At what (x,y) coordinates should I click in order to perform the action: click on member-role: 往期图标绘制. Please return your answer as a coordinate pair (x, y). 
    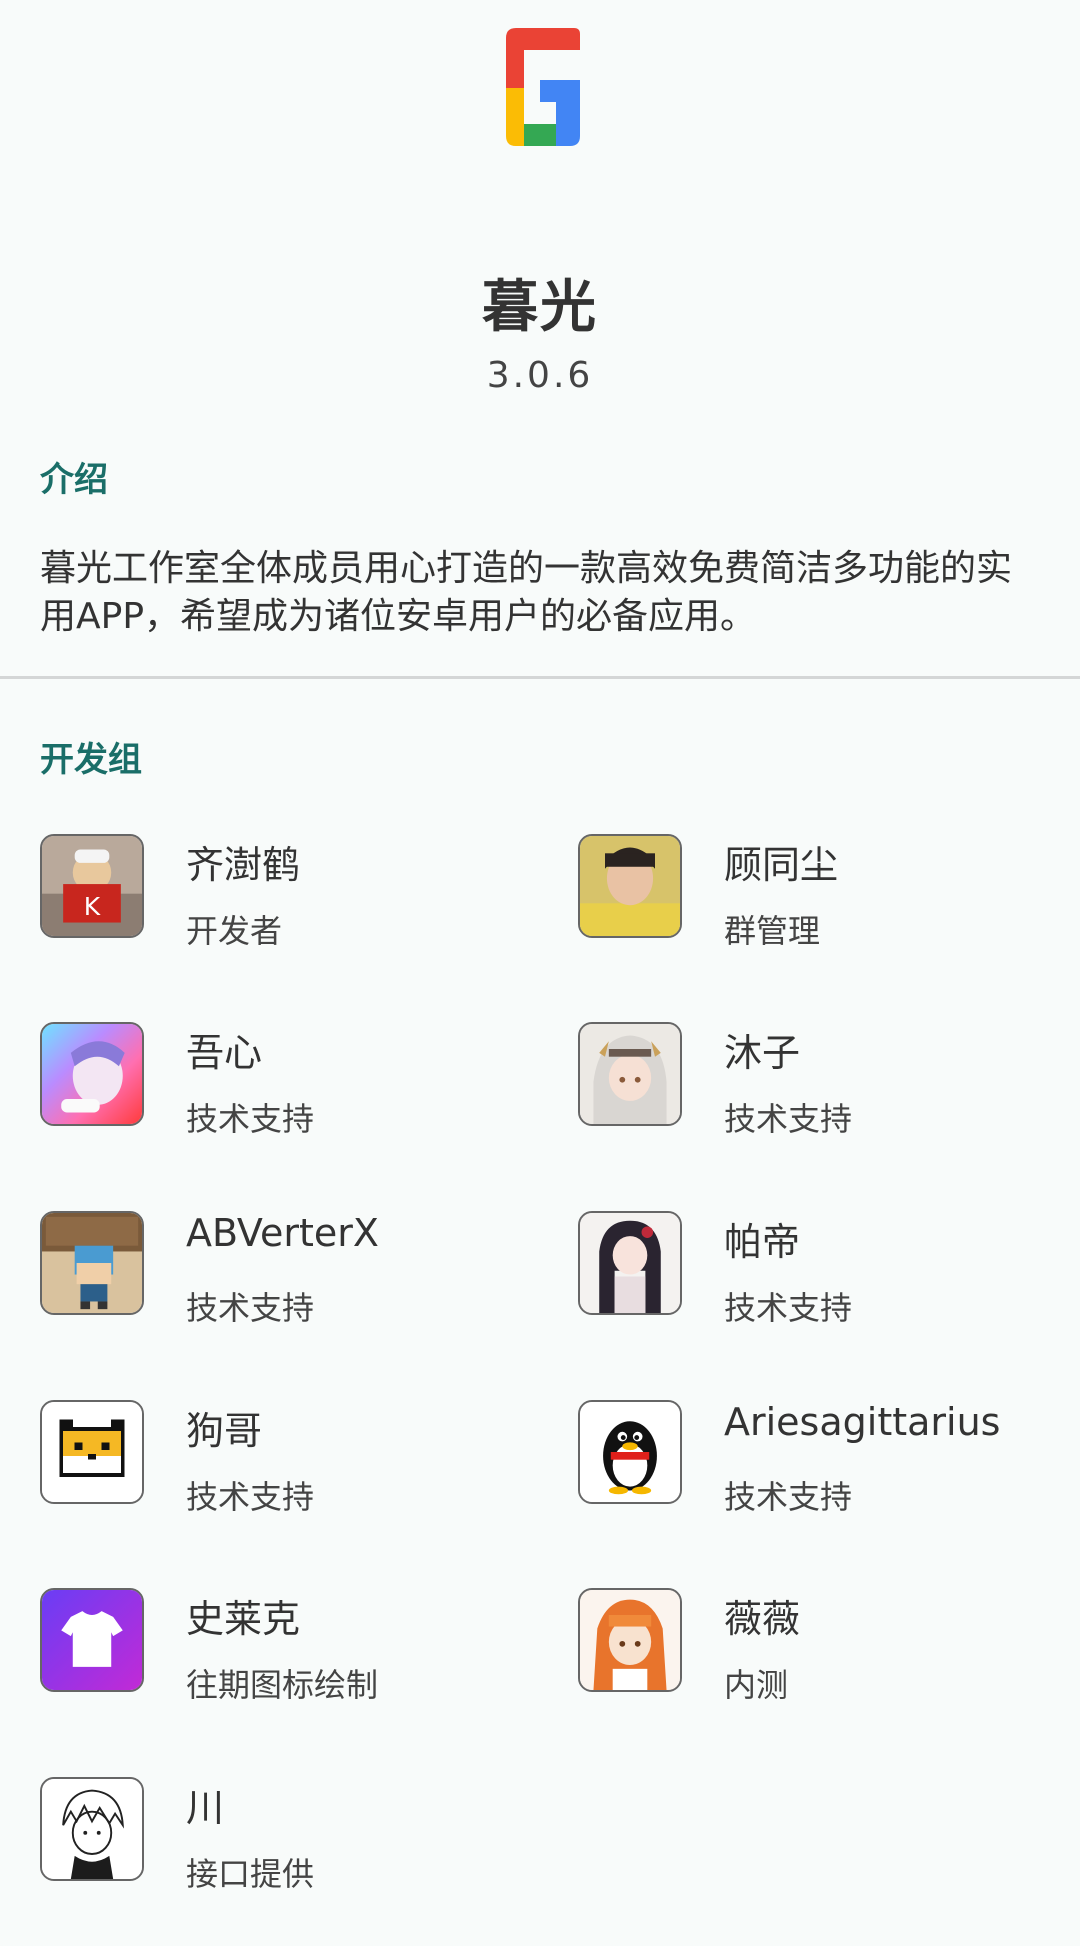
    Looking at the image, I should click on (282, 1685).